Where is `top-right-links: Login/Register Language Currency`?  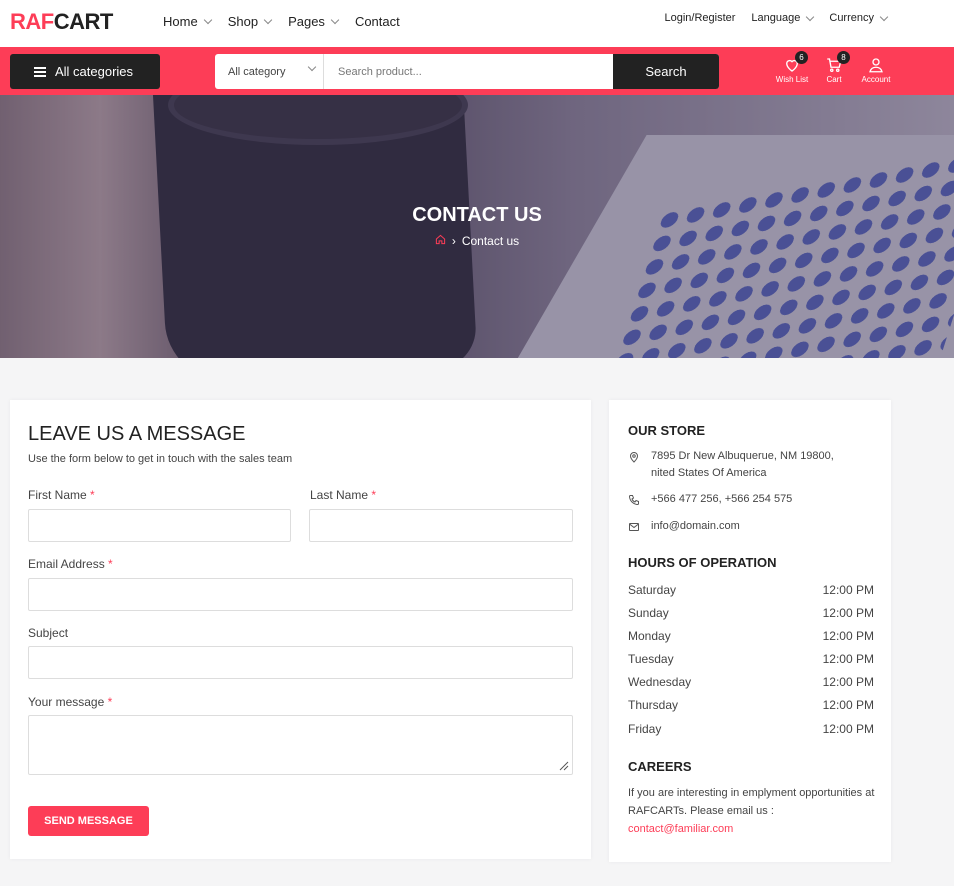
top-right-links: Login/Register Language Currency is located at coordinates (776, 18).